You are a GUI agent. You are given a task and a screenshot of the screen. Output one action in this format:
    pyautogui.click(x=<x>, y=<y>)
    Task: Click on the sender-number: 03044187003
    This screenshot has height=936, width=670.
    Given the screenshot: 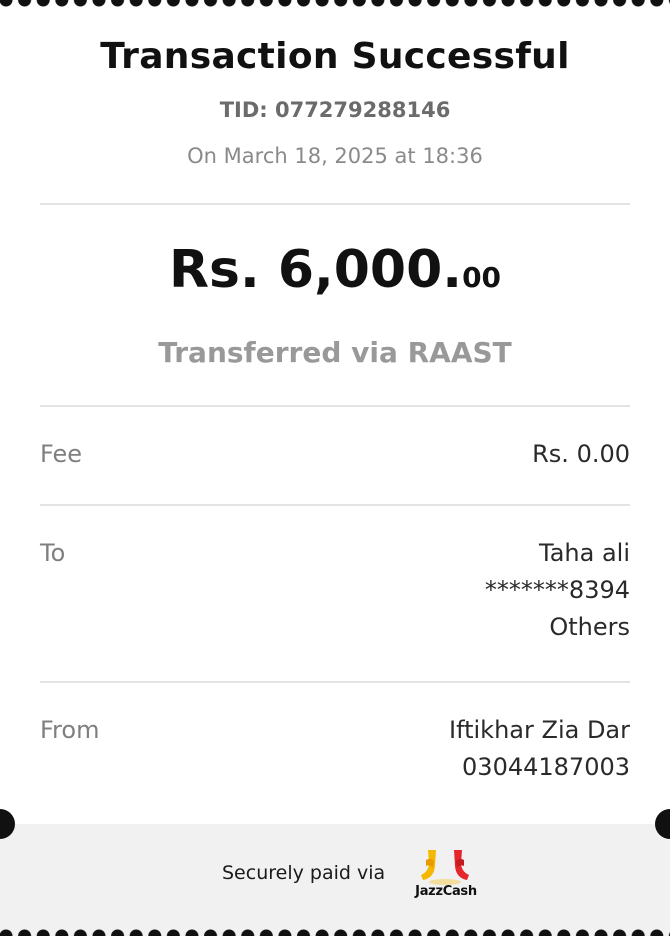 What is the action you would take?
    pyautogui.click(x=546, y=767)
    